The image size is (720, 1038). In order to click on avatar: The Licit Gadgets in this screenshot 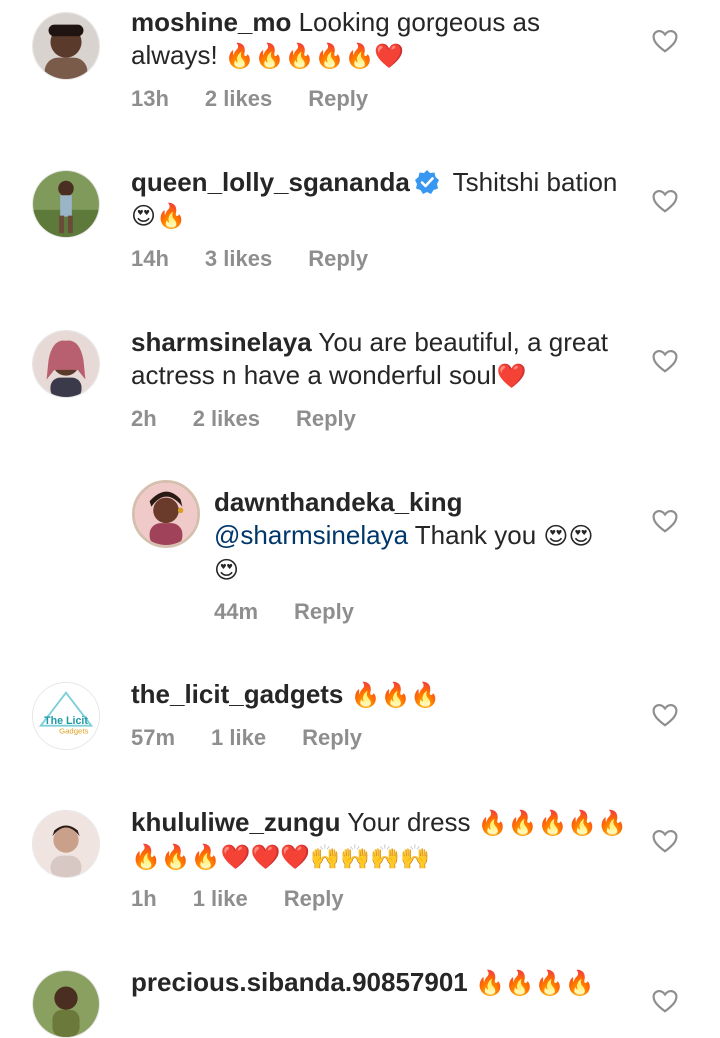, I will do `click(66, 716)`.